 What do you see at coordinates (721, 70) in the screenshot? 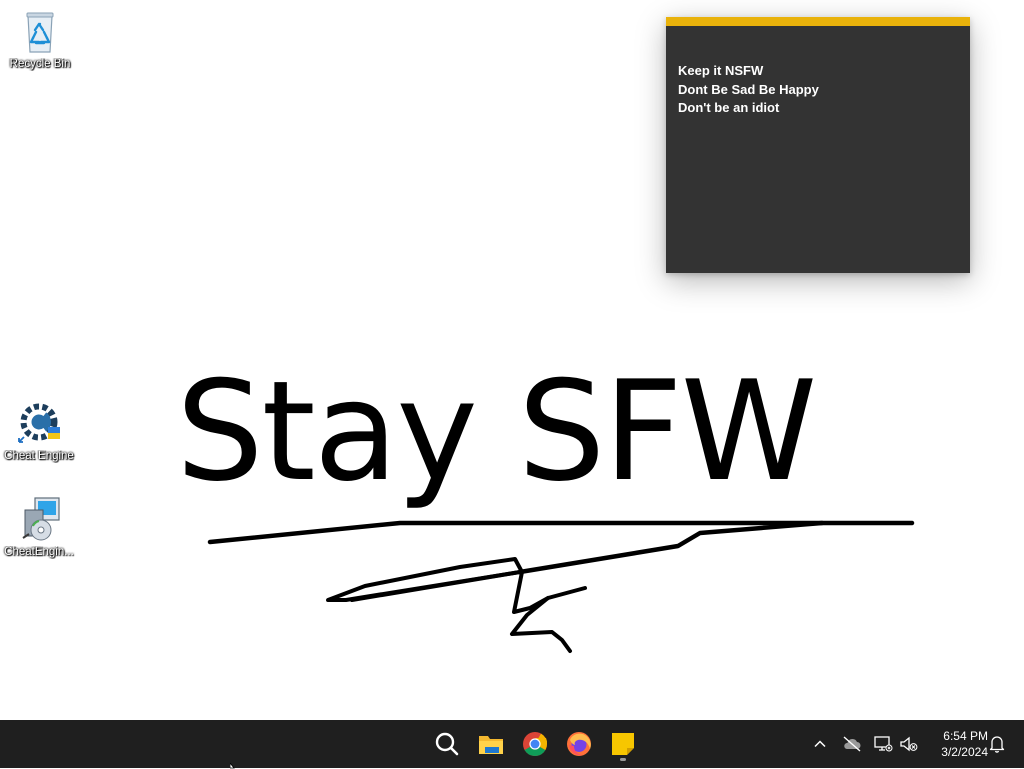
I see `sticky-note-line: Keep it NSFW` at bounding box center [721, 70].